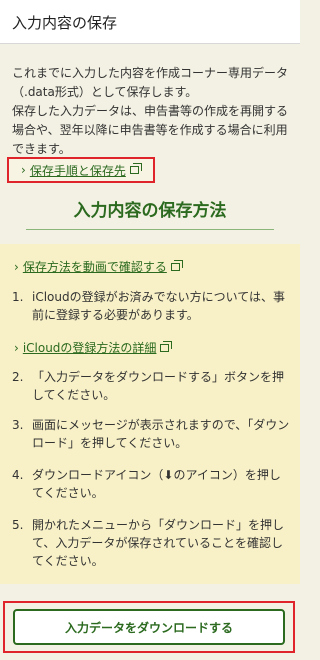  Describe the element at coordinates (65, 23) in the screenshot. I see `page-title: 入力内容の保存` at that location.